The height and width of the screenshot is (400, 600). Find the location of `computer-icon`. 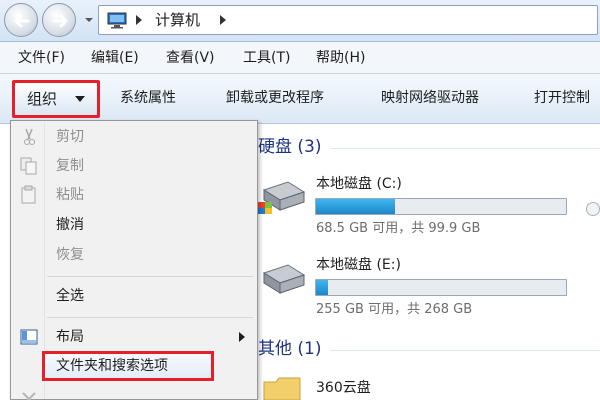

computer-icon is located at coordinates (117, 20).